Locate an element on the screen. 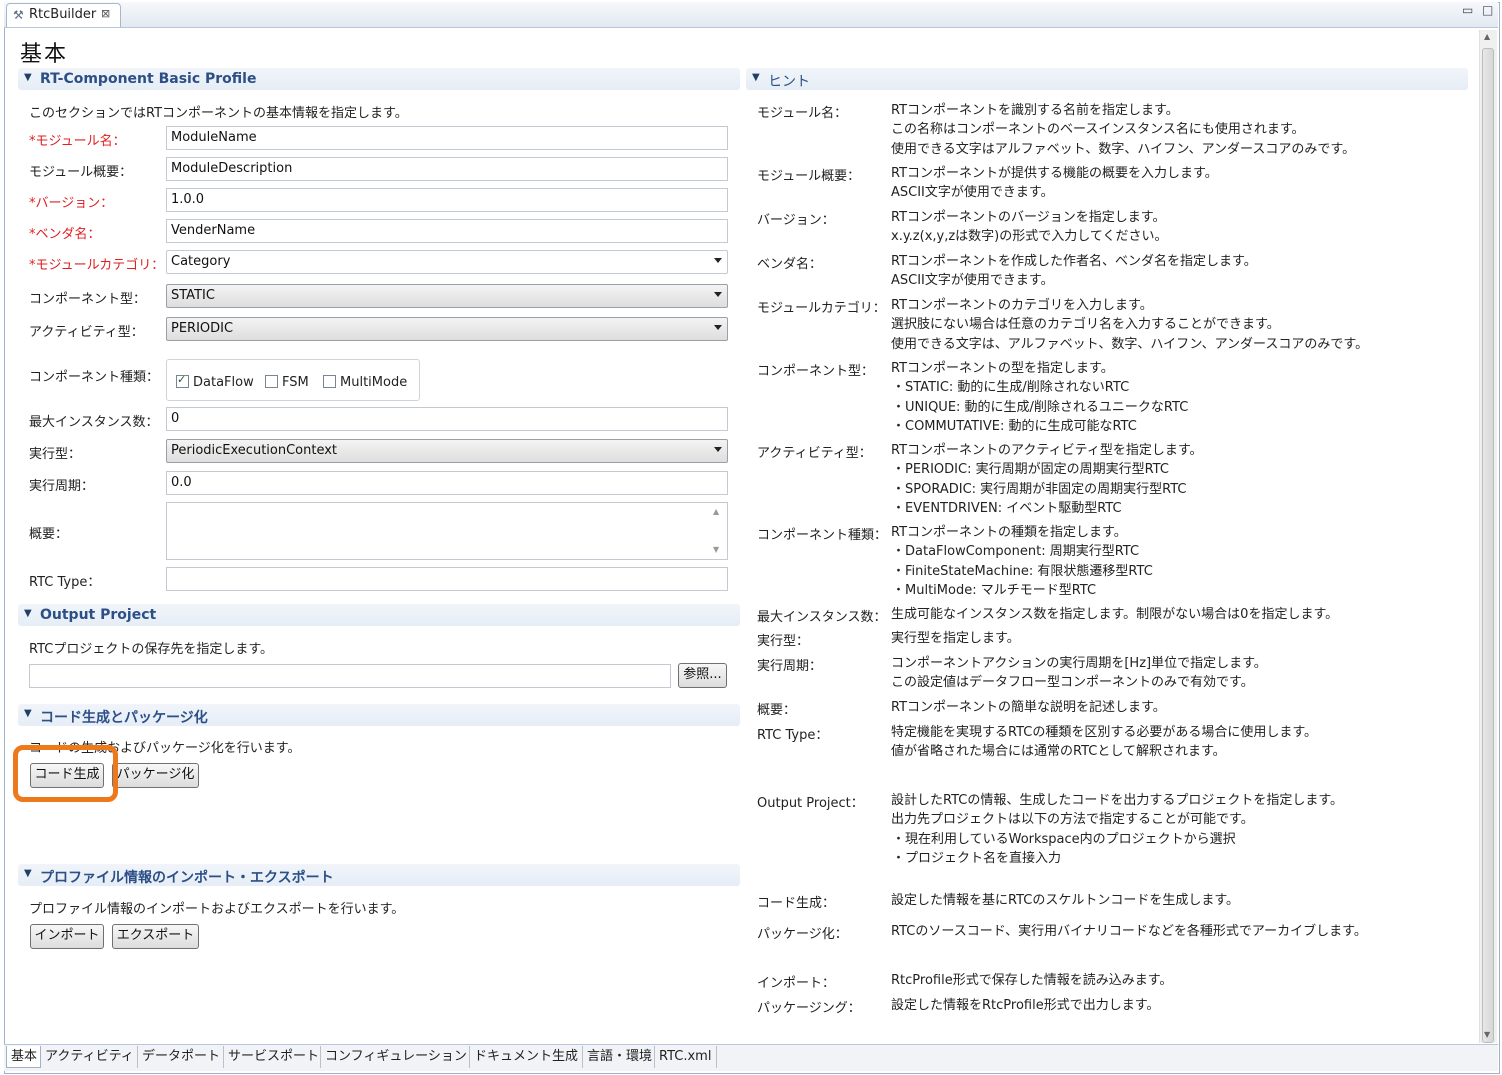 This screenshot has height=1075, width=1502. section-header-hint: ▼ ヒント is located at coordinates (1107, 79).